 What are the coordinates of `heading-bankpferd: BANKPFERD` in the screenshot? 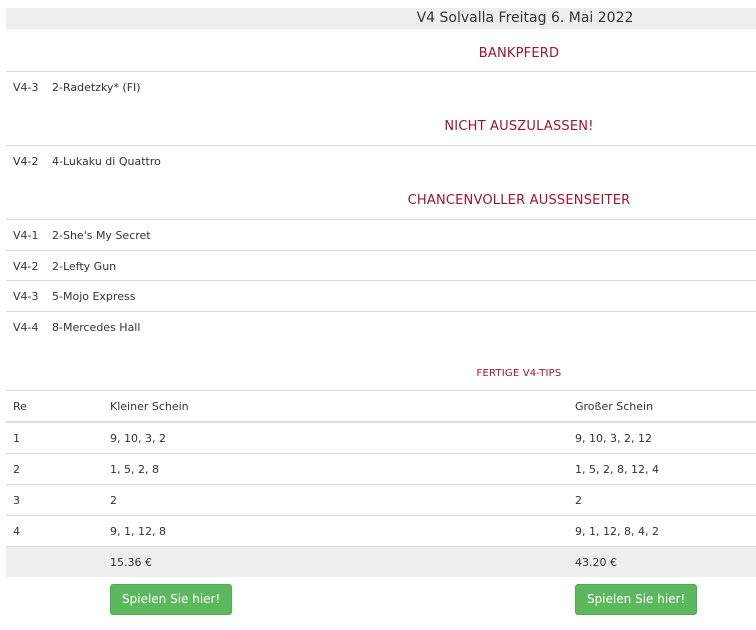 It's located at (519, 53).